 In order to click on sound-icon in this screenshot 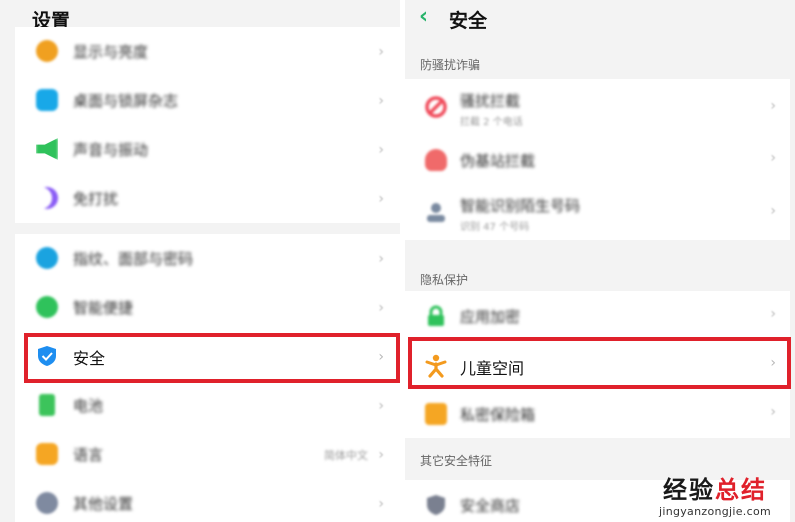, I will do `click(47, 149)`.